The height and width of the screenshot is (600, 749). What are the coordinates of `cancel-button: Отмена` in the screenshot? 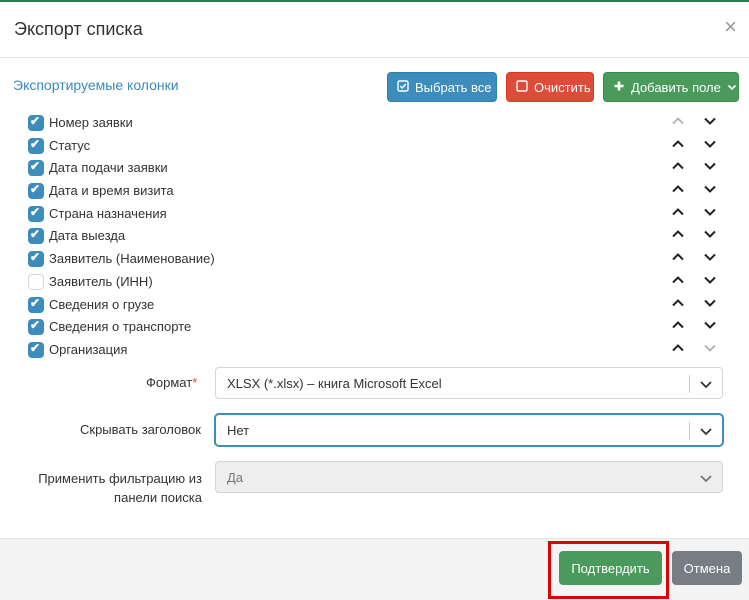 It's located at (707, 568).